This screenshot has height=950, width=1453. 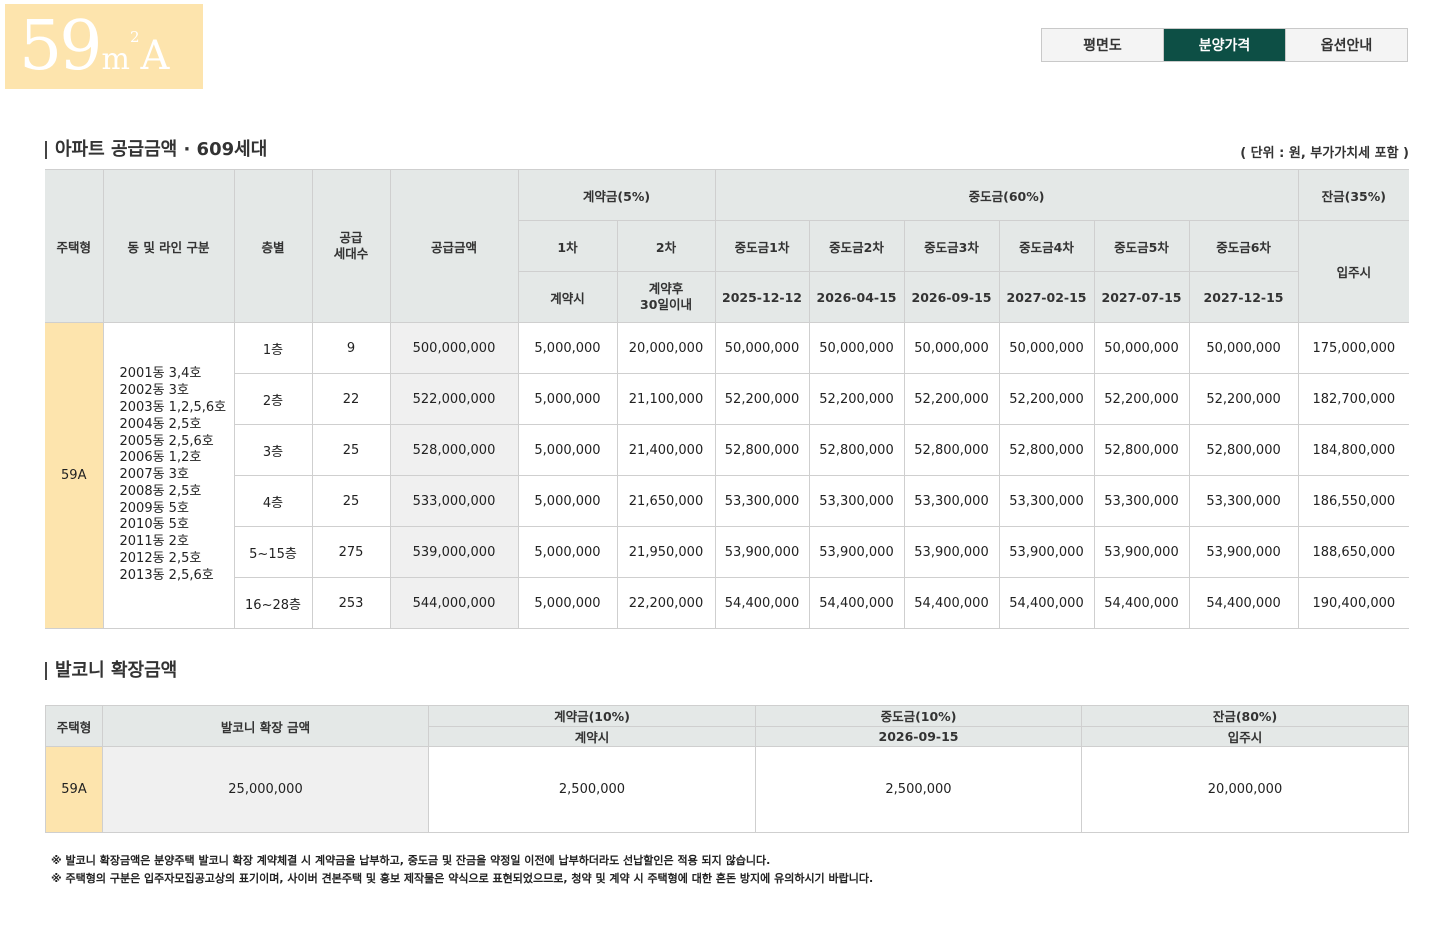 I want to click on balcony-header-type: 주택형, so click(x=74, y=726).